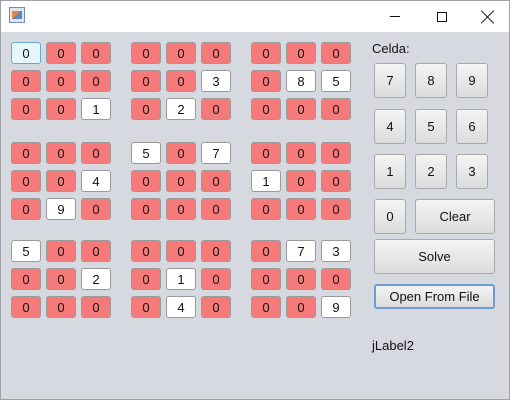 Image resolution: width=512 pixels, height=402 pixels. What do you see at coordinates (61, 153) in the screenshot?
I see `cell-r4-c2: 0` at bounding box center [61, 153].